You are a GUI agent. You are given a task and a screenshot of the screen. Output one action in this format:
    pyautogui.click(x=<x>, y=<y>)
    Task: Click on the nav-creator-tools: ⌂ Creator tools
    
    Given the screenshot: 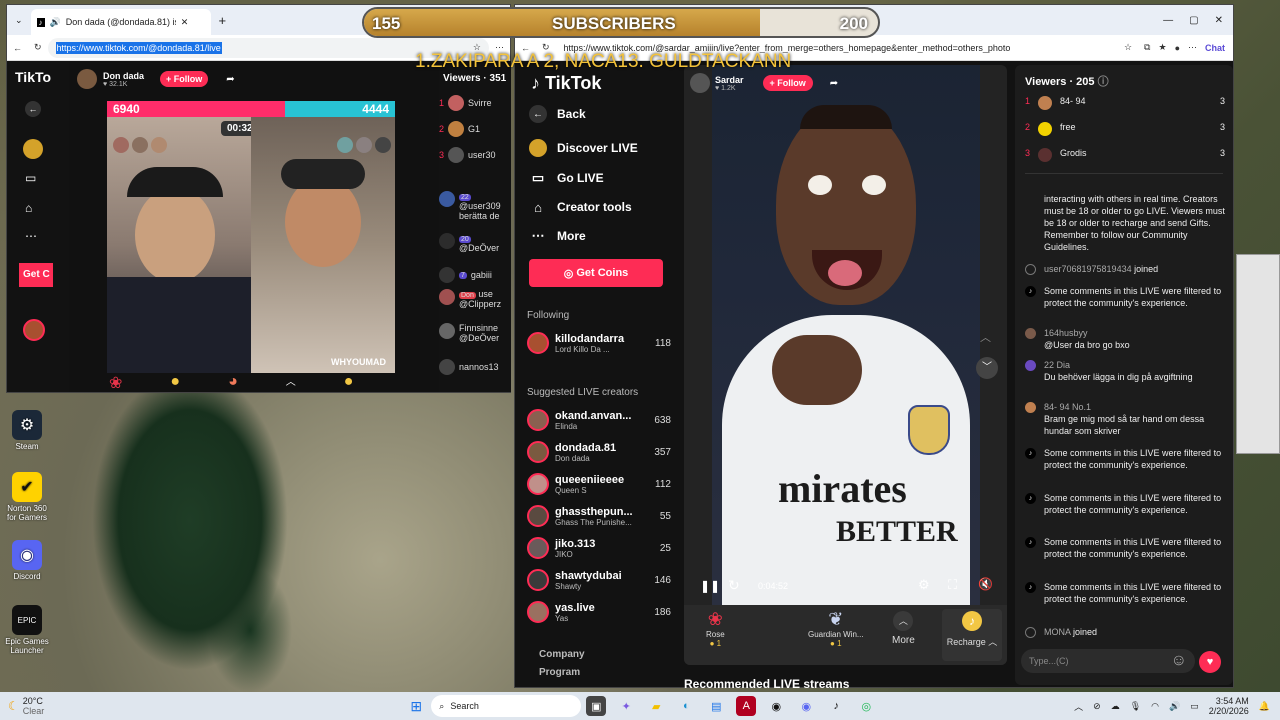 What is the action you would take?
    pyautogui.click(x=580, y=207)
    